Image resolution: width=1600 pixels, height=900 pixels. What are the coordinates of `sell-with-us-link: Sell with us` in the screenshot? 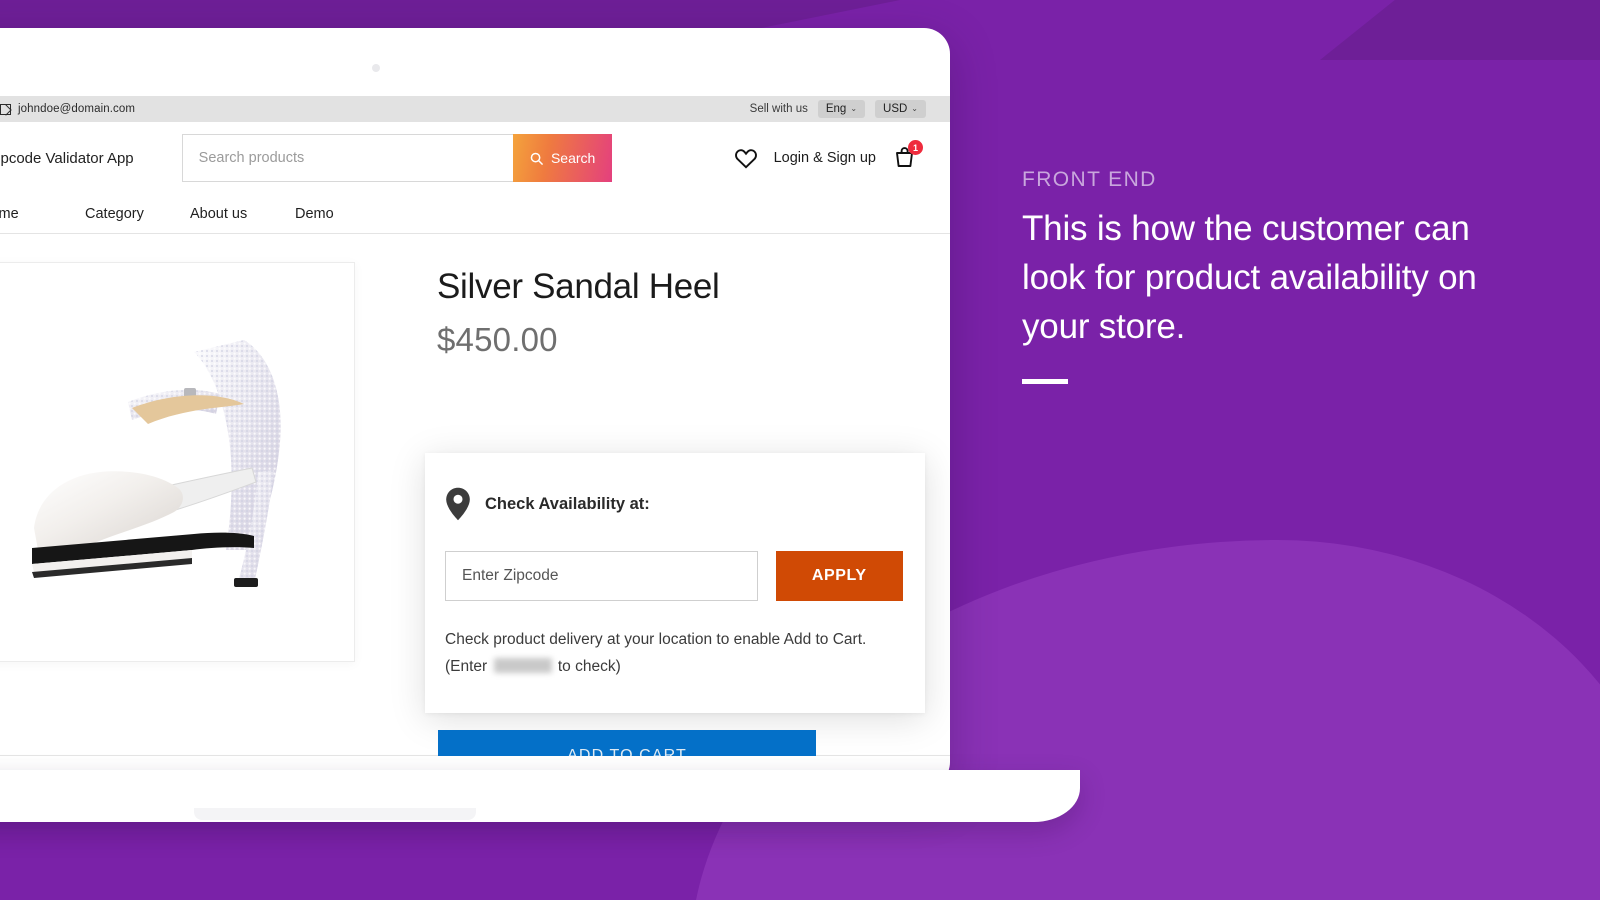 It's located at (779, 109).